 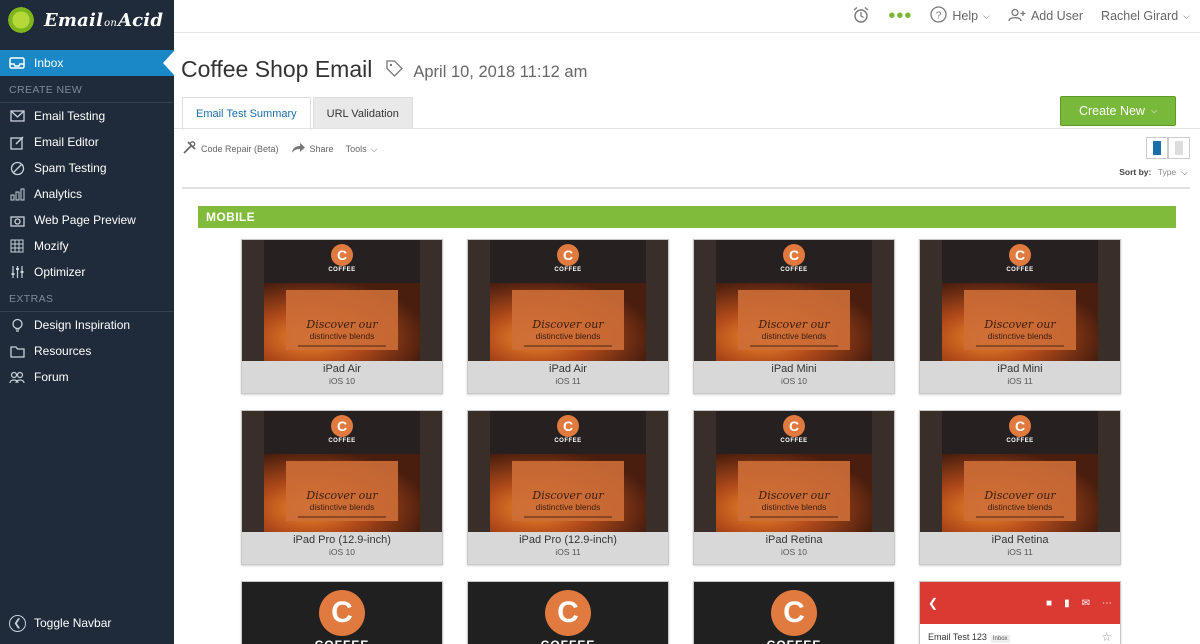 What do you see at coordinates (246, 113) in the screenshot?
I see `tab-email-test-summary: Email Test Summary` at bounding box center [246, 113].